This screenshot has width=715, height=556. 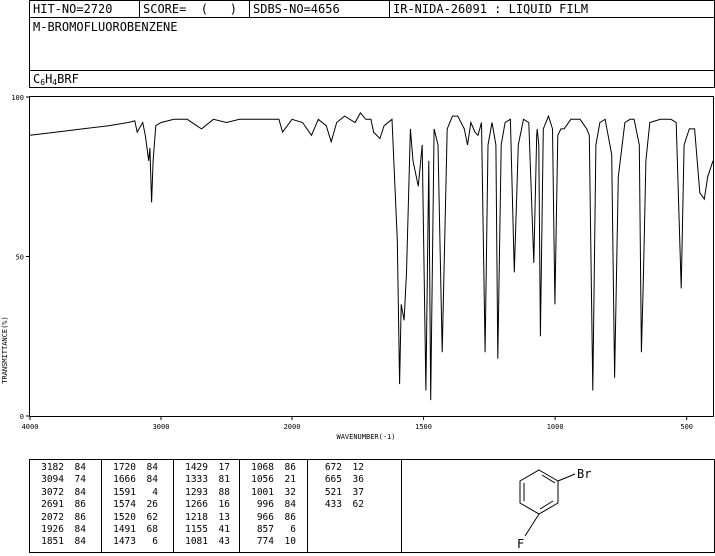 I want to click on peak-wavenumber: 1056, so click(x=262, y=480).